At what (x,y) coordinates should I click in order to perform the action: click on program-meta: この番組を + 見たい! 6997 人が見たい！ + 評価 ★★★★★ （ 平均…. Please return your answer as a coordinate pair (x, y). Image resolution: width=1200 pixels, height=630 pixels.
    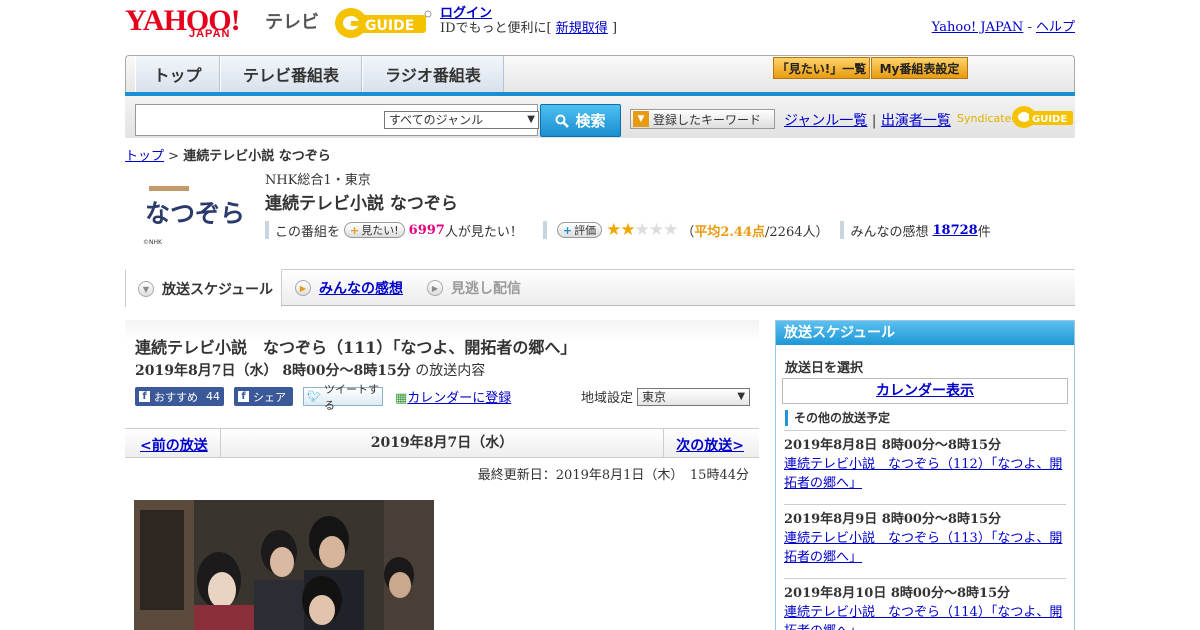
    Looking at the image, I should click on (628, 230).